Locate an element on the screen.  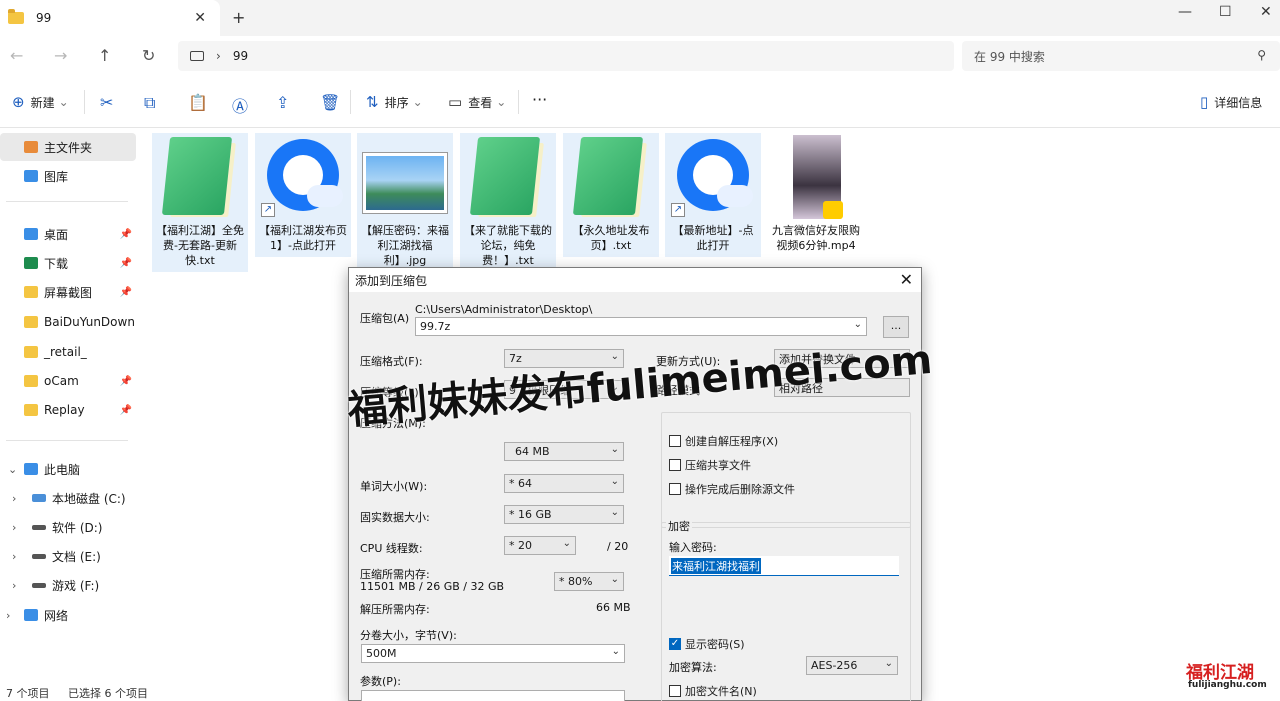
sort-icon: ⇅ is located at coordinates (372, 102).